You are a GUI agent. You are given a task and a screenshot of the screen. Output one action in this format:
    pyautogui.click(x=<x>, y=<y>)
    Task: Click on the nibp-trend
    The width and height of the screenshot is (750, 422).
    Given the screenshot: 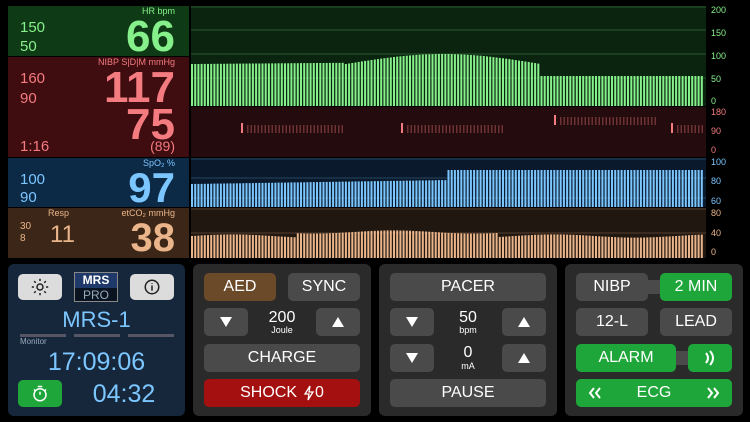 What is the action you would take?
    pyautogui.click(x=448, y=132)
    